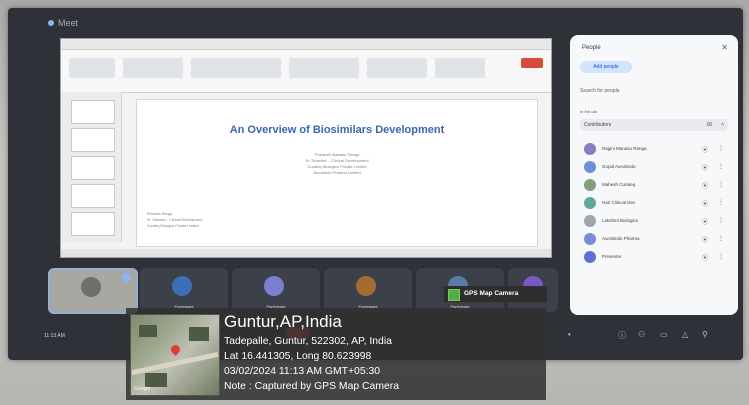 This screenshot has width=749, height=405. Describe the element at coordinates (236, 68) in the screenshot. I see `ribbon-group-font` at that location.